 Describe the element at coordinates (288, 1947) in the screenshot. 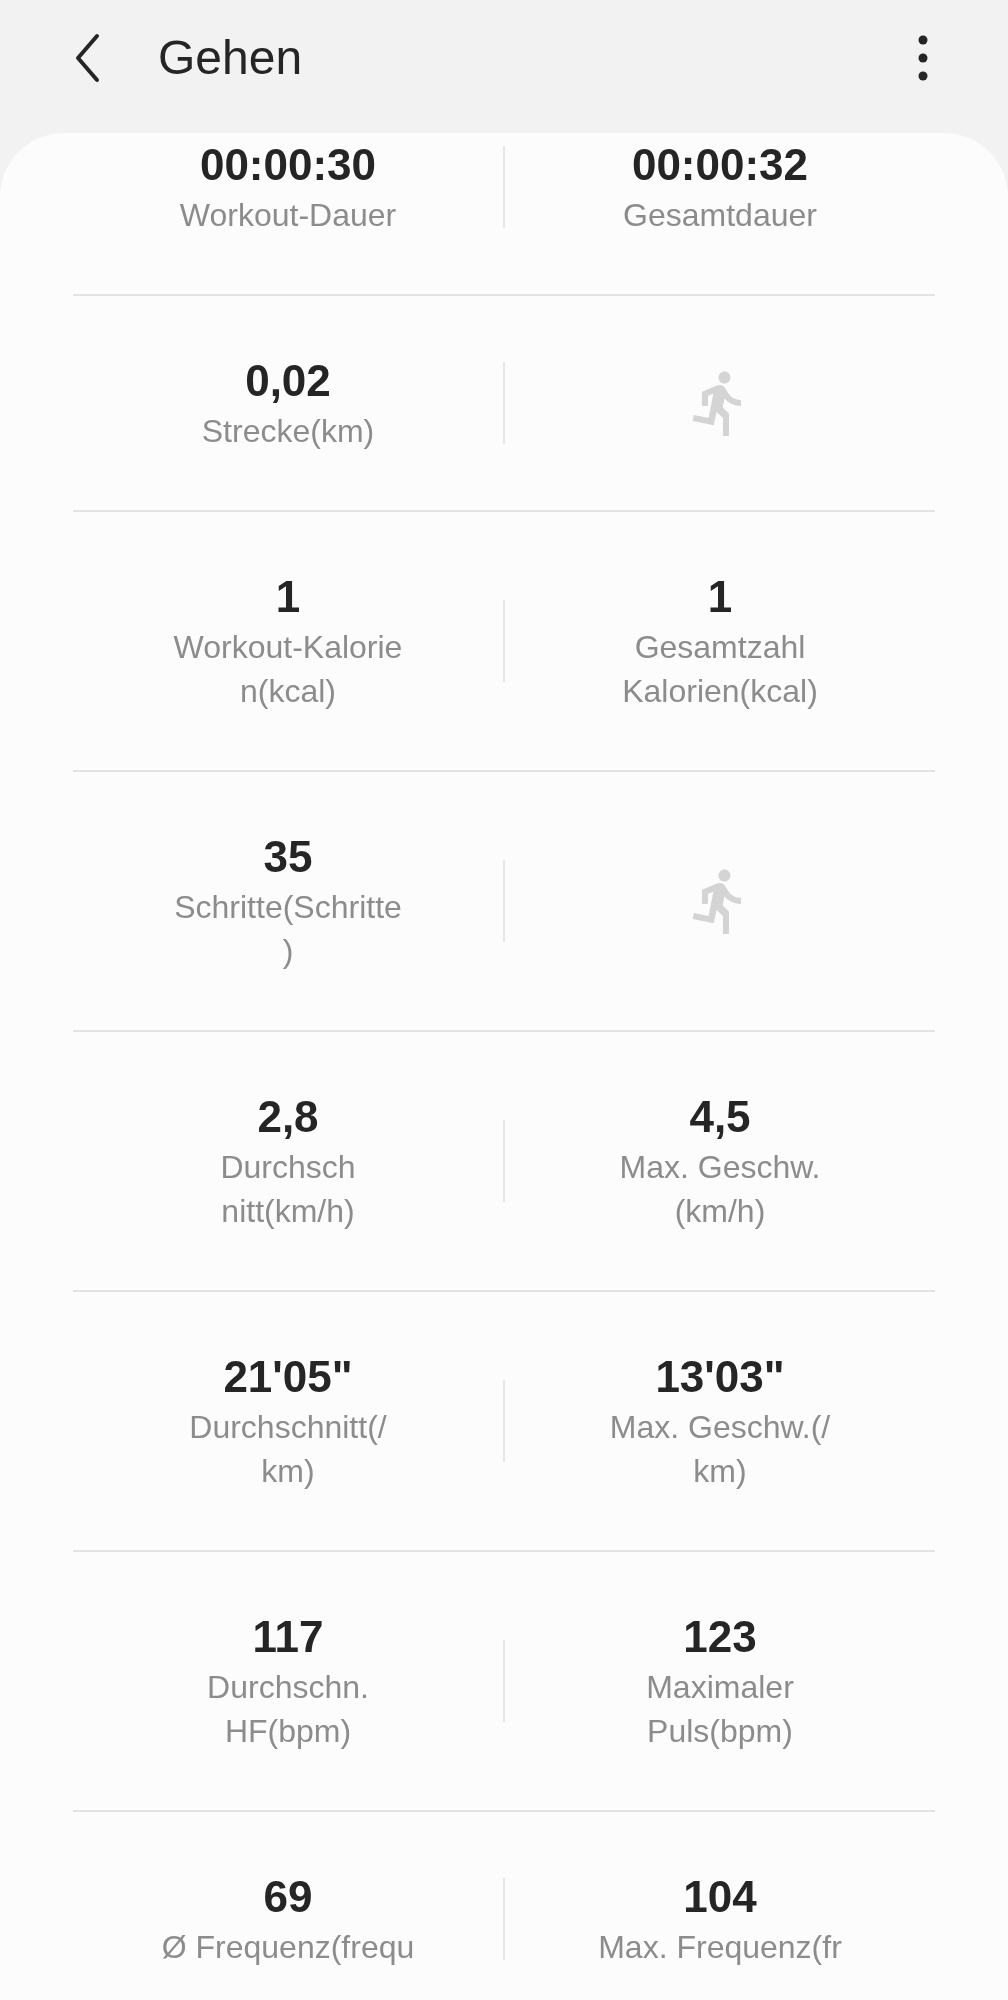

I see `stat-label: Ø Frequenz(frequ` at that location.